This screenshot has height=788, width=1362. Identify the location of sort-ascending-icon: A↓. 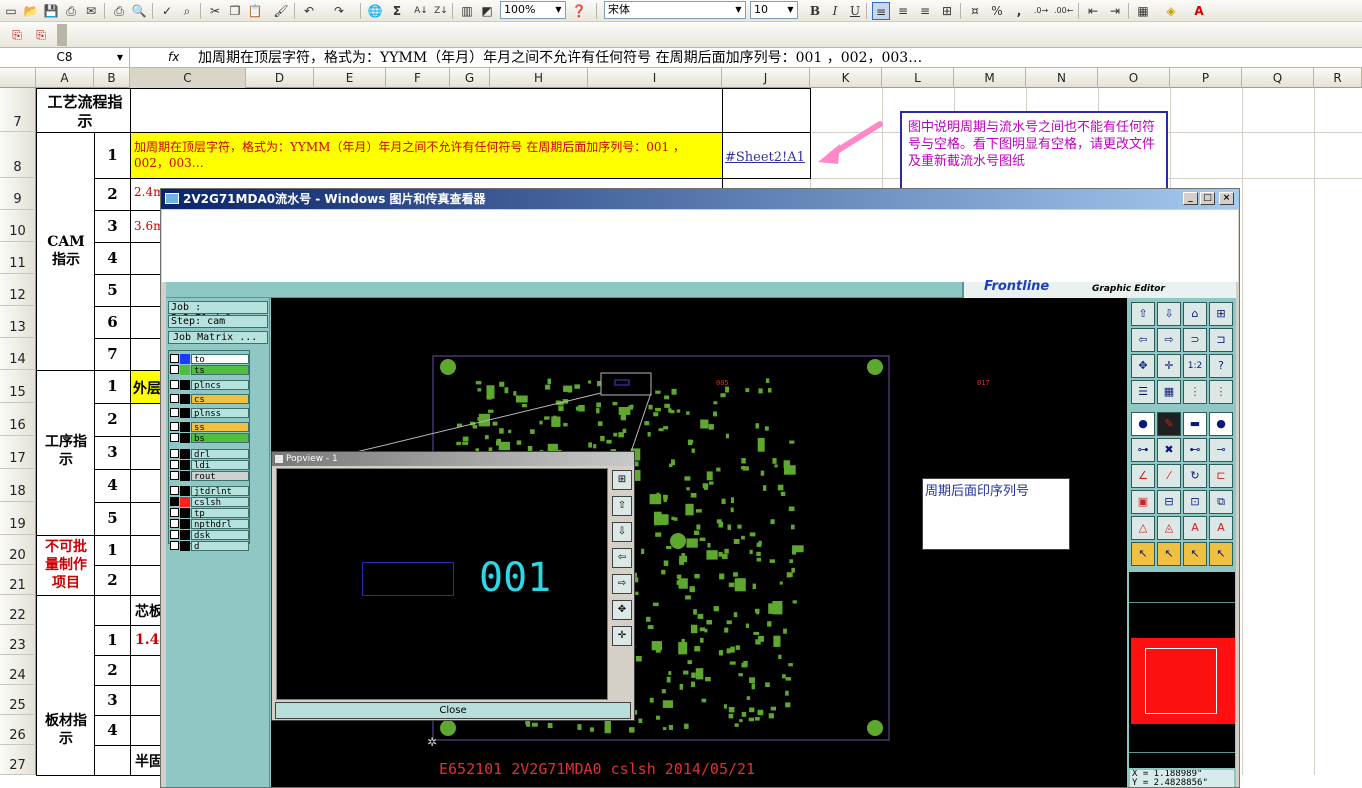
(421, 11).